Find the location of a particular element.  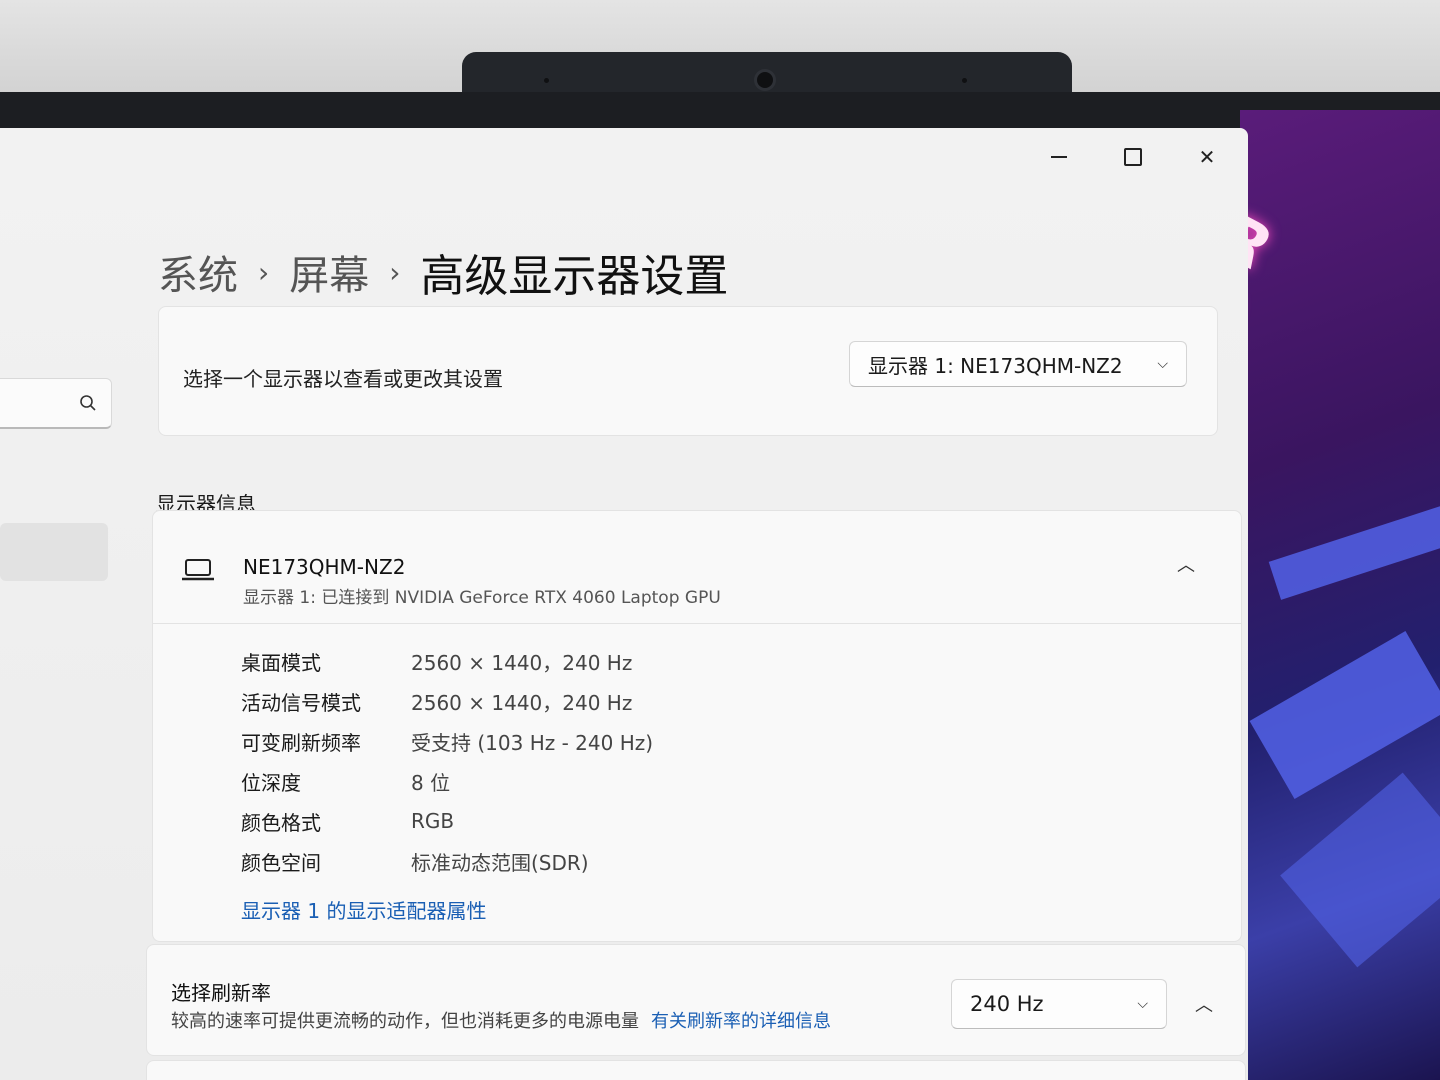

info-key: 桌面模式 is located at coordinates (281, 662).